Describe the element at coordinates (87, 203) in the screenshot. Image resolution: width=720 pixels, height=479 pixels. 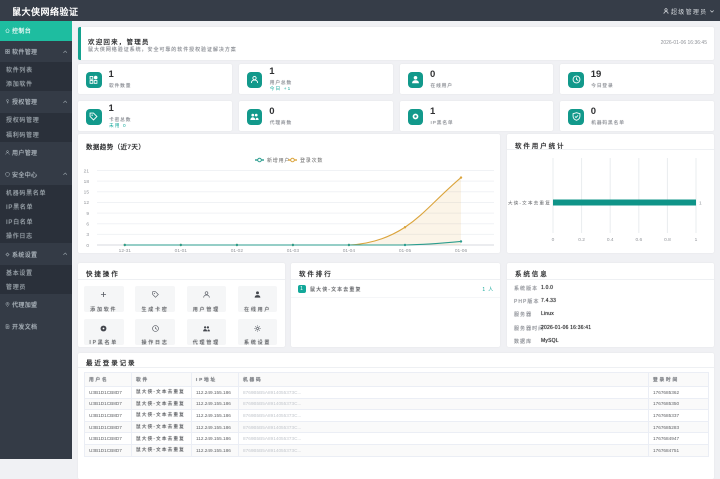
I see `svg-text: 12` at that location.